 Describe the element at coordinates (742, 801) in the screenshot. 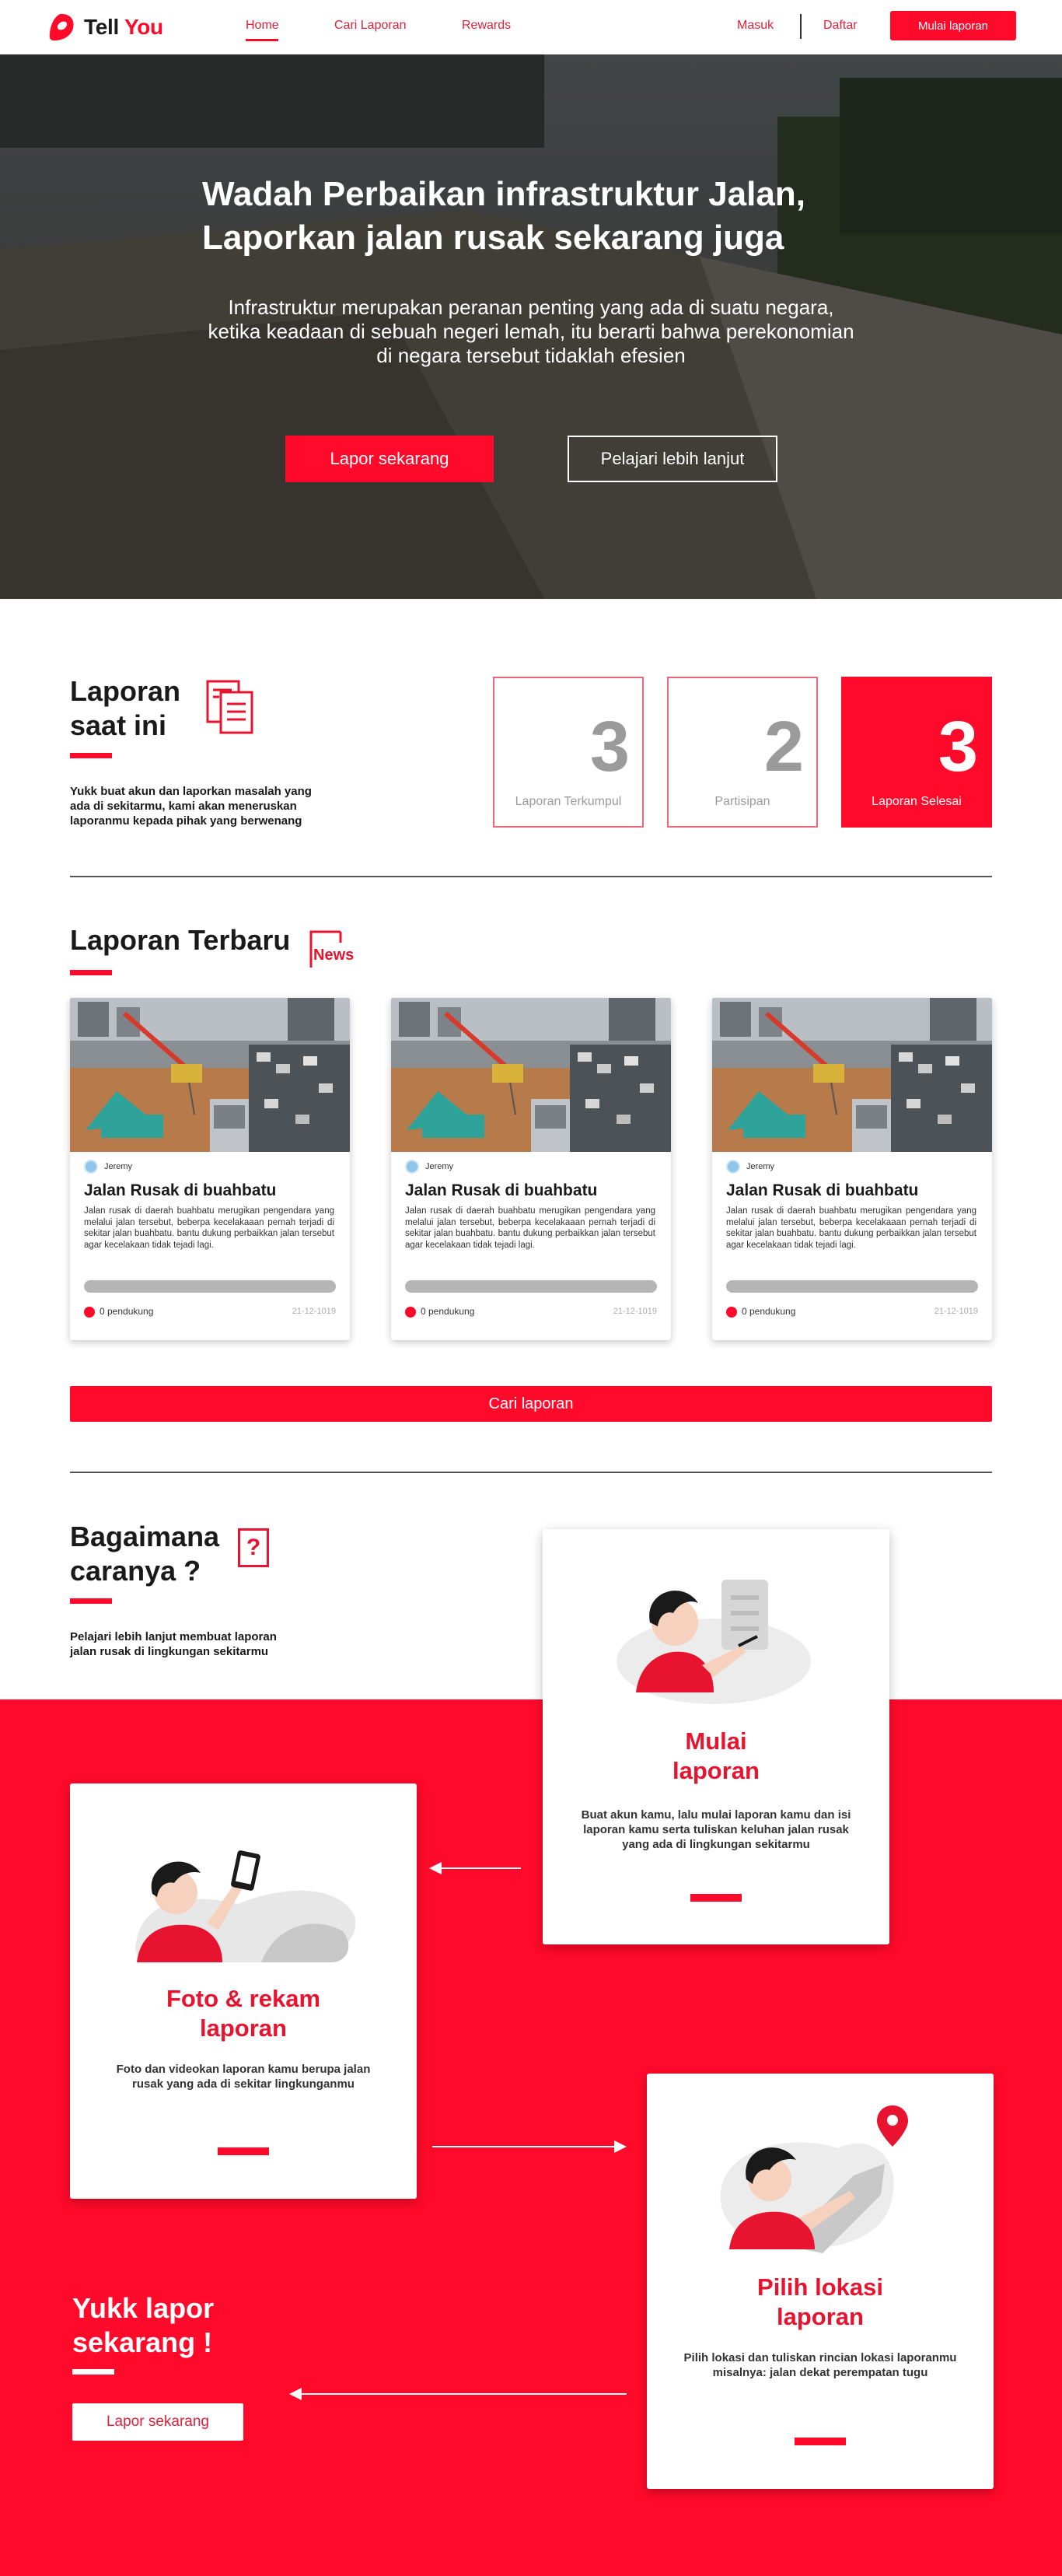

I see `stat-label: Partisipan` at that location.